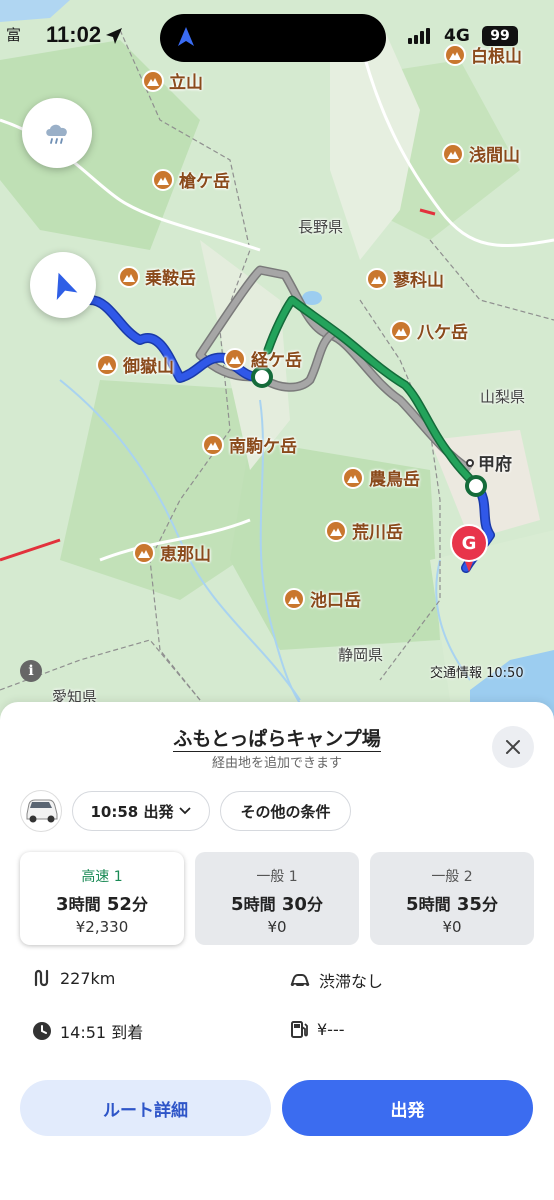 This screenshot has height=1200, width=554. What do you see at coordinates (41, 978) in the screenshot?
I see `route-distance-icon` at bounding box center [41, 978].